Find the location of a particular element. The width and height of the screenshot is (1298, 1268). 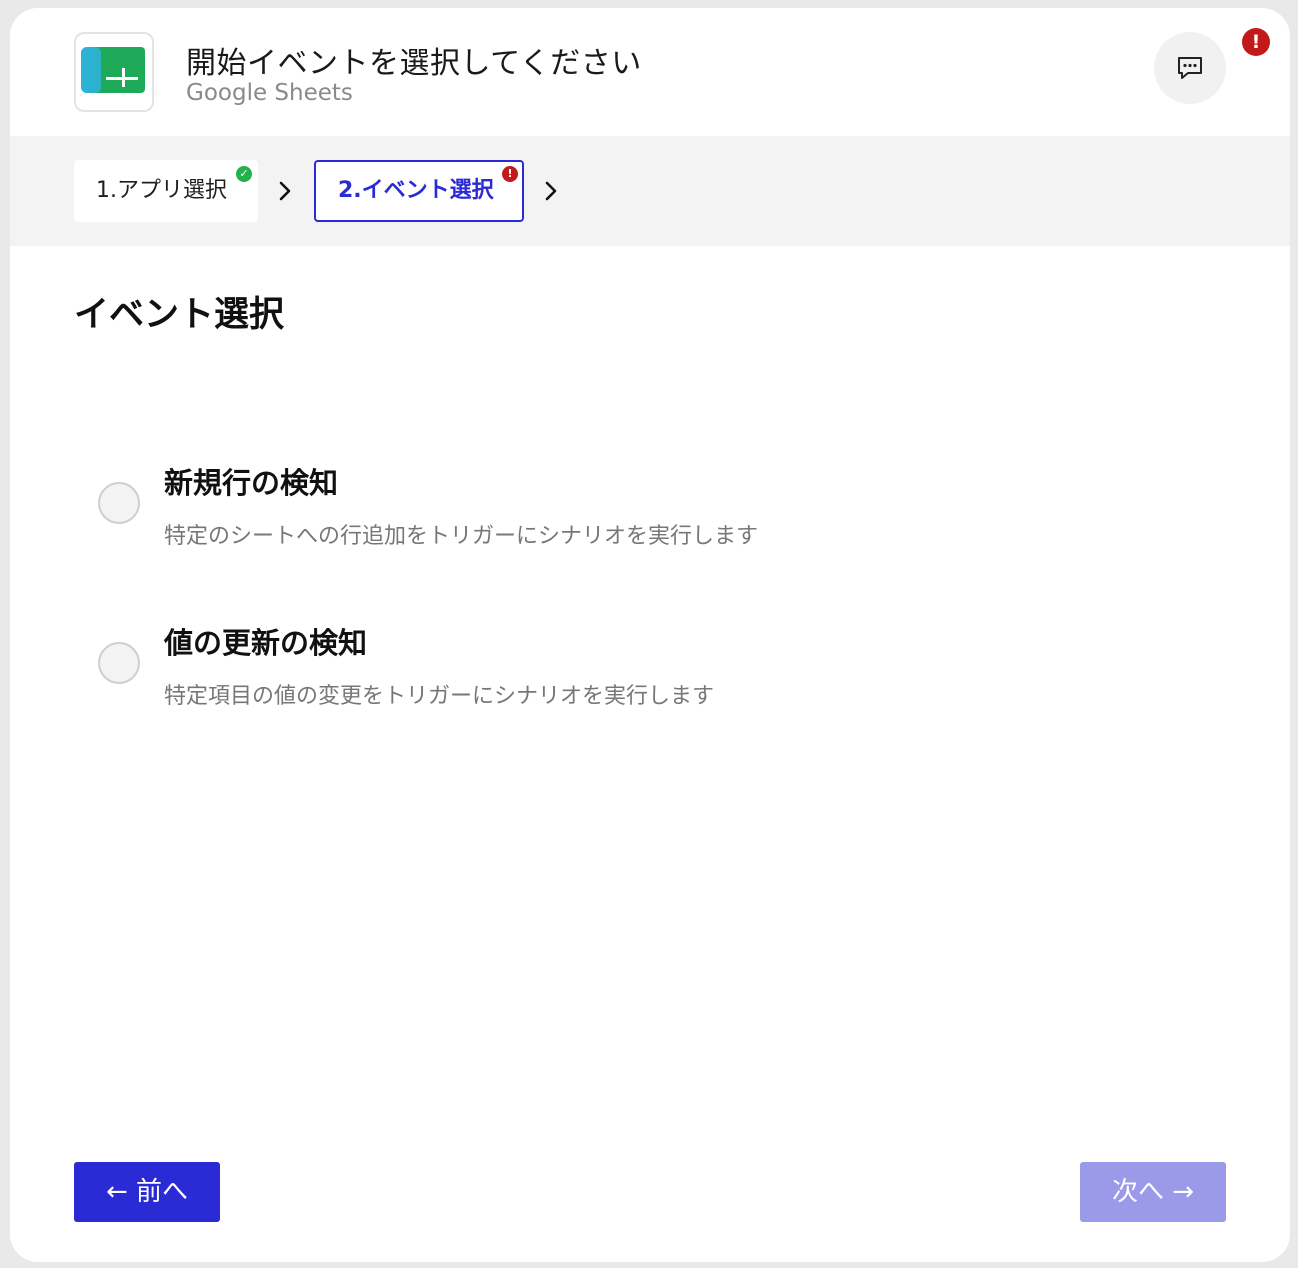

option-label: 値の更新の検知 is located at coordinates (266, 643).